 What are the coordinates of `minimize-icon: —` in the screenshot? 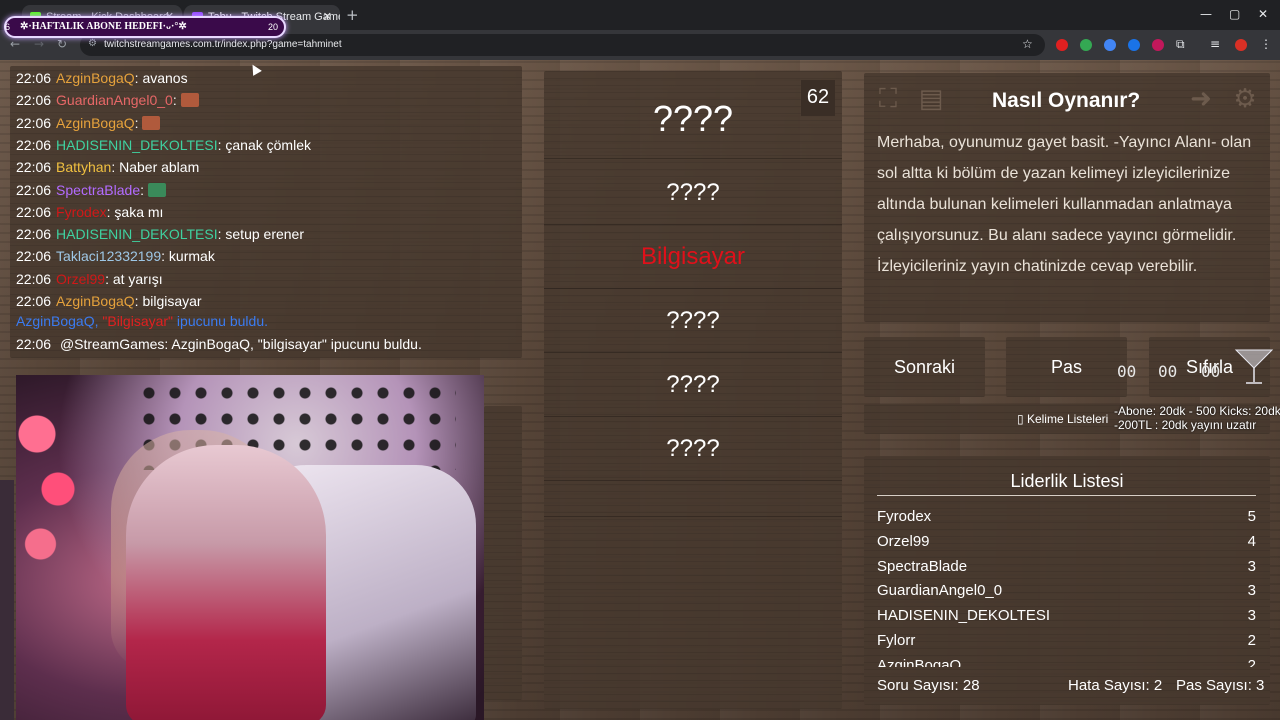 It's located at (1206, 14).